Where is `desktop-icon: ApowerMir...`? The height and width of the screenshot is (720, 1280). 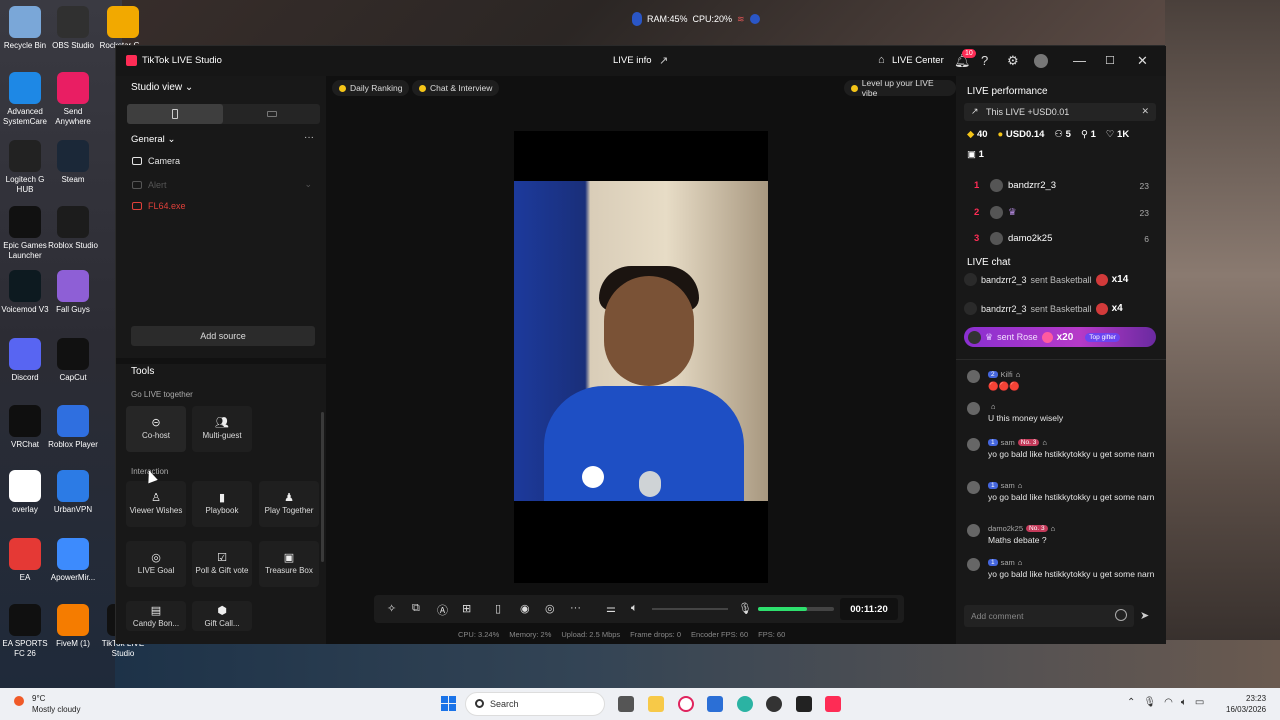 desktop-icon: ApowerMir... is located at coordinates (73, 560).